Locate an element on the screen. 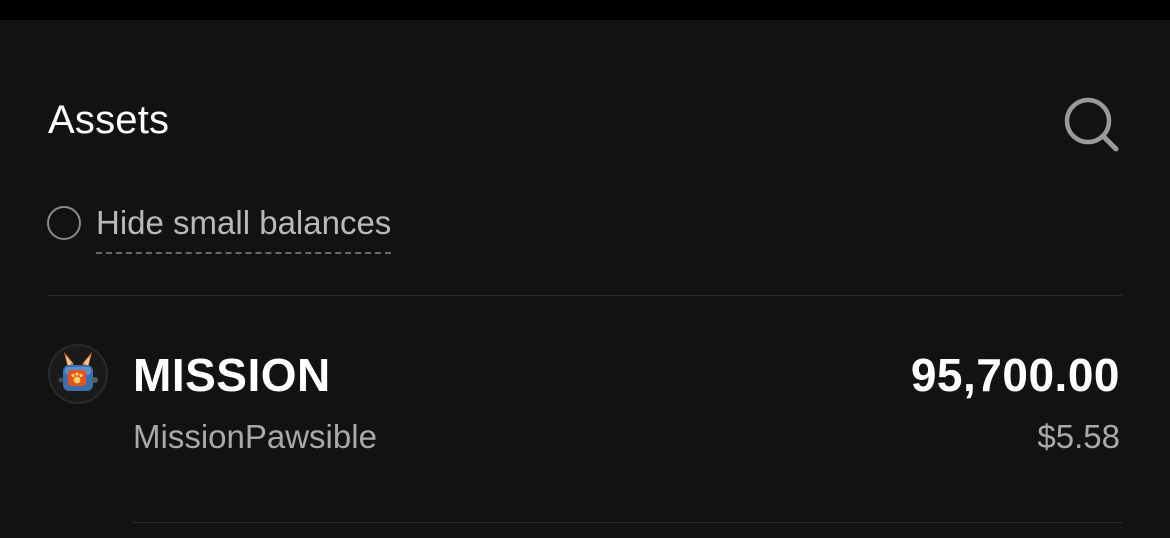 This screenshot has height=538, width=1170. asset-value: $5.58 is located at coordinates (1078, 436).